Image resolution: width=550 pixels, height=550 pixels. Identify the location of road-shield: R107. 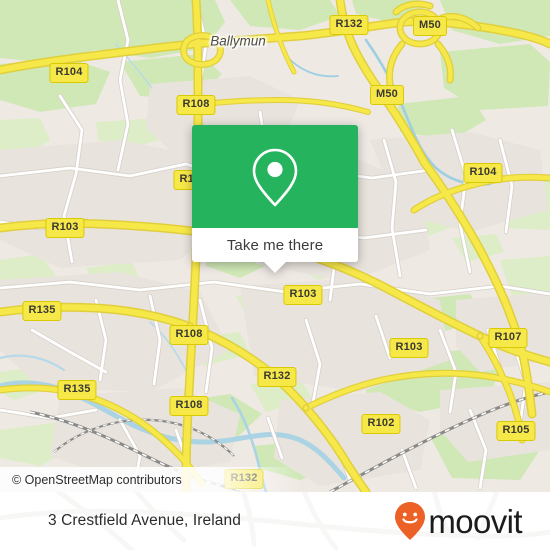
(508, 338).